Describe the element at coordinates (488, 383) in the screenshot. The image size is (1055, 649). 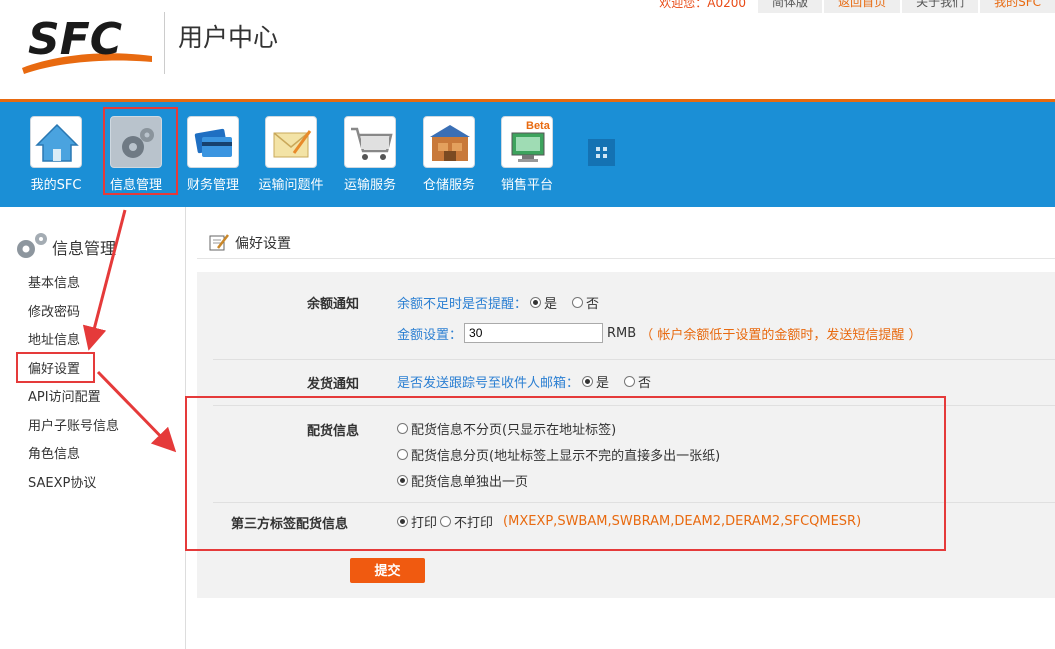
I see `shipping-question: 是否发送跟踪号至收件人邮箱：` at that location.